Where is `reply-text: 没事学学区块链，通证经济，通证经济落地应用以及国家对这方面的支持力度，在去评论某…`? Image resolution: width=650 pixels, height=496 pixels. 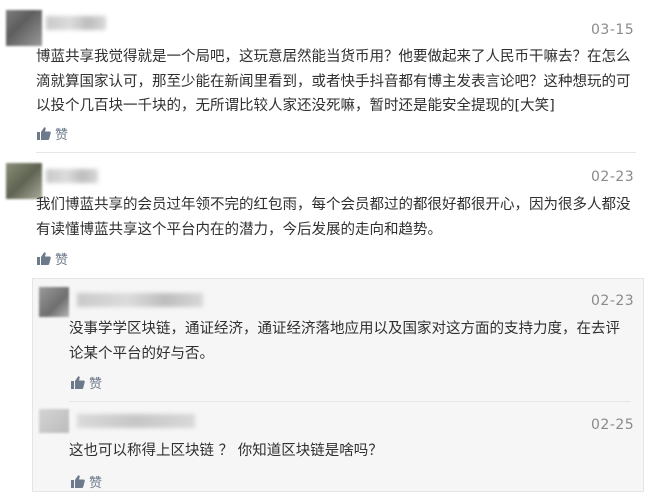 reply-text: 没事学学区块链，通证经济，通证经济落地应用以及国家对这方面的支持力度，在去评论某… is located at coordinates (344, 341).